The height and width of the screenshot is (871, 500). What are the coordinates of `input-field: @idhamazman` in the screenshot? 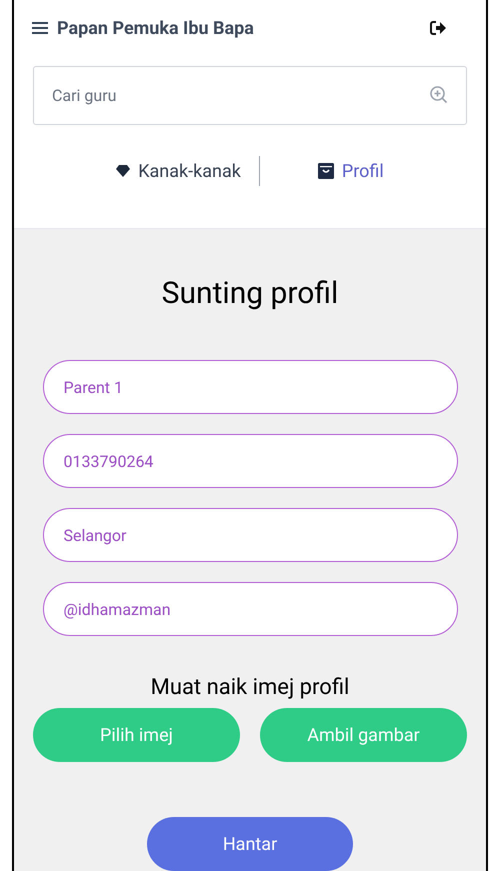 It's located at (250, 609).